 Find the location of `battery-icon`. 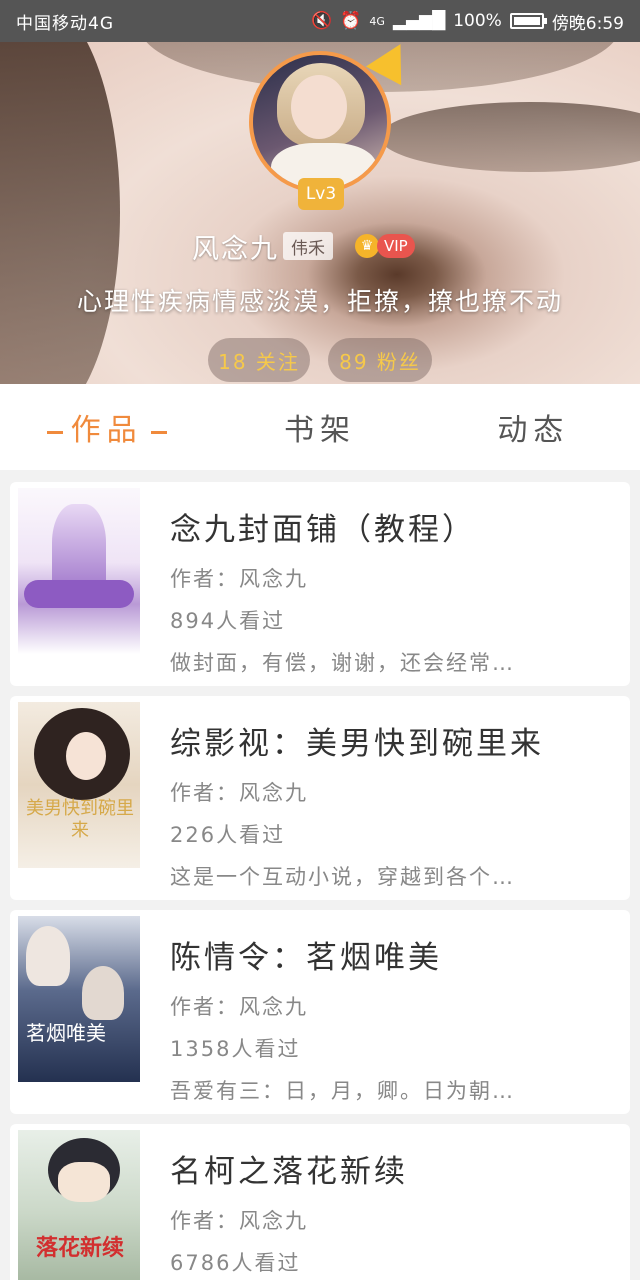

battery-icon is located at coordinates (528, 21).